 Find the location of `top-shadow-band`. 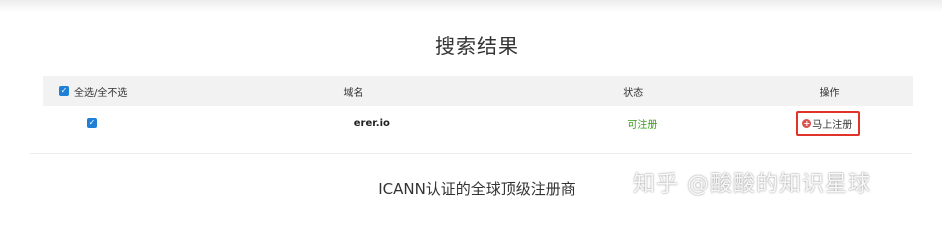

top-shadow-band is located at coordinates (471, 6).